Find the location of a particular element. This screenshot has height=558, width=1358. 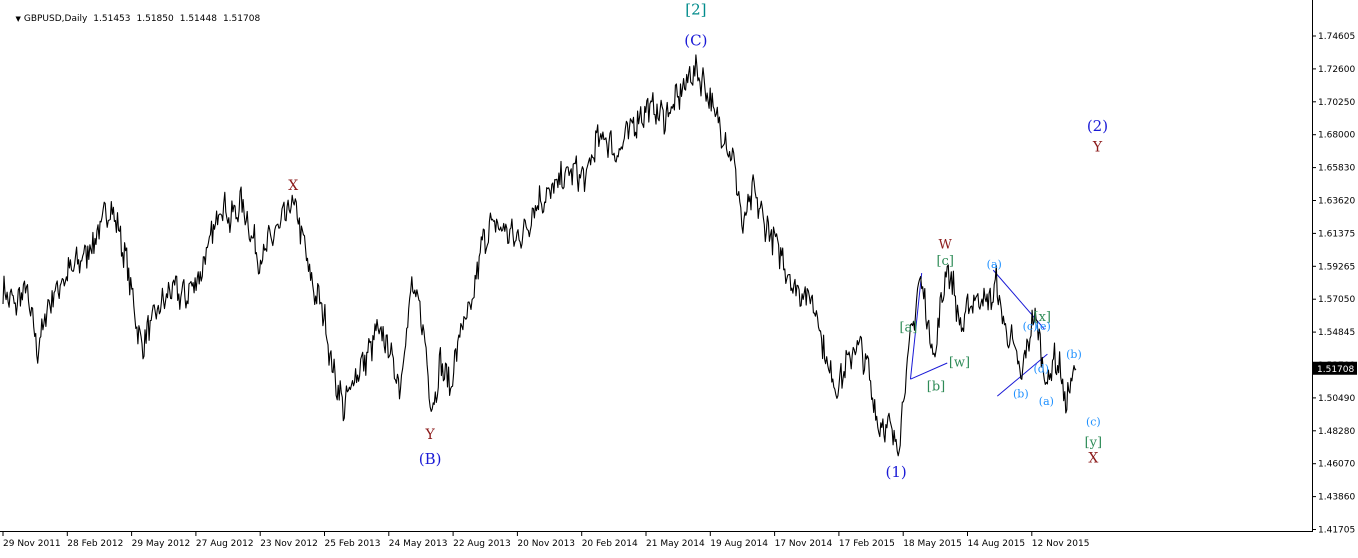

ohlc-values: 1.51453 1.51850 1.51448 1.51708 is located at coordinates (179, 19).